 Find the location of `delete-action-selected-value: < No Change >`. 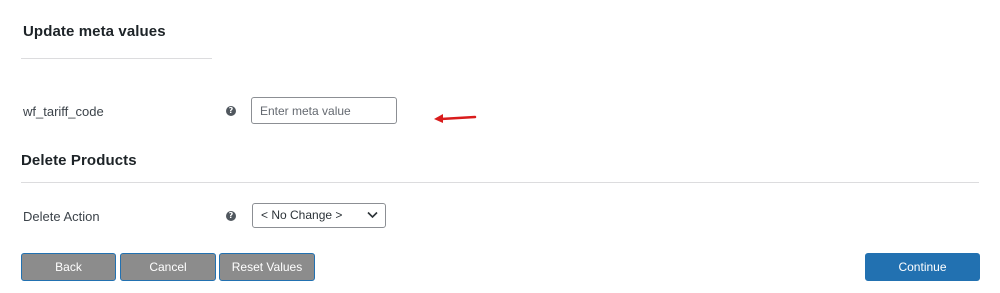

delete-action-selected-value: < No Change > is located at coordinates (302, 215).